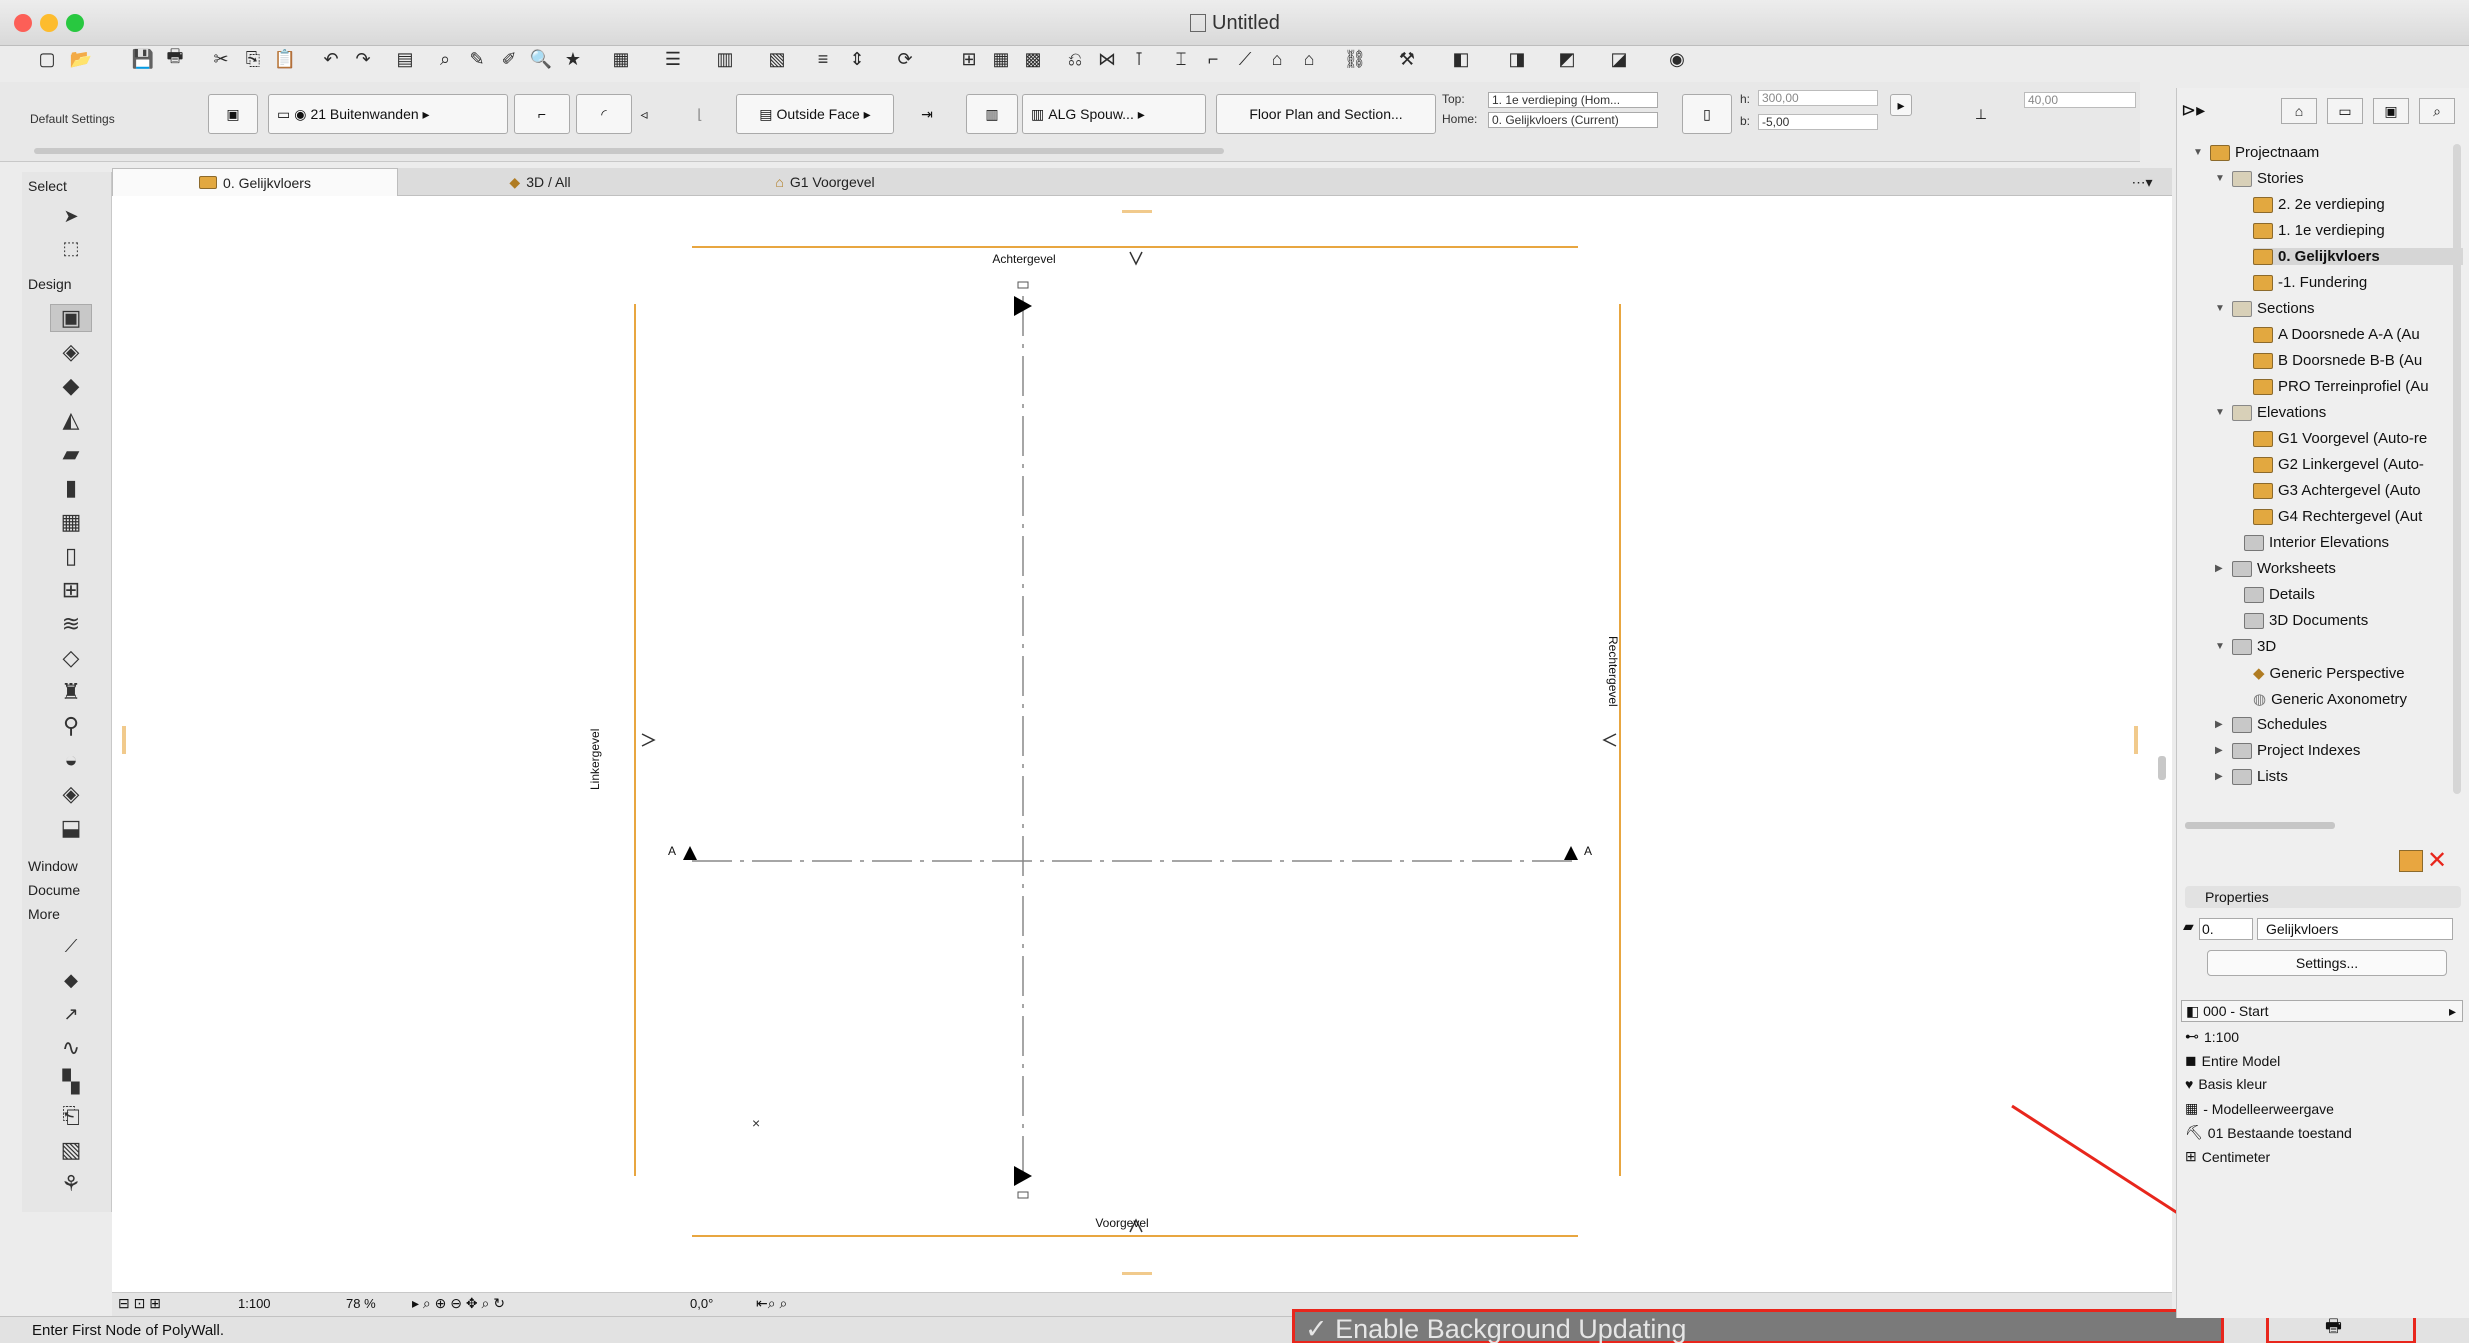  Describe the element at coordinates (71, 658) in the screenshot. I see `railing-tool-icon: ◇` at that location.